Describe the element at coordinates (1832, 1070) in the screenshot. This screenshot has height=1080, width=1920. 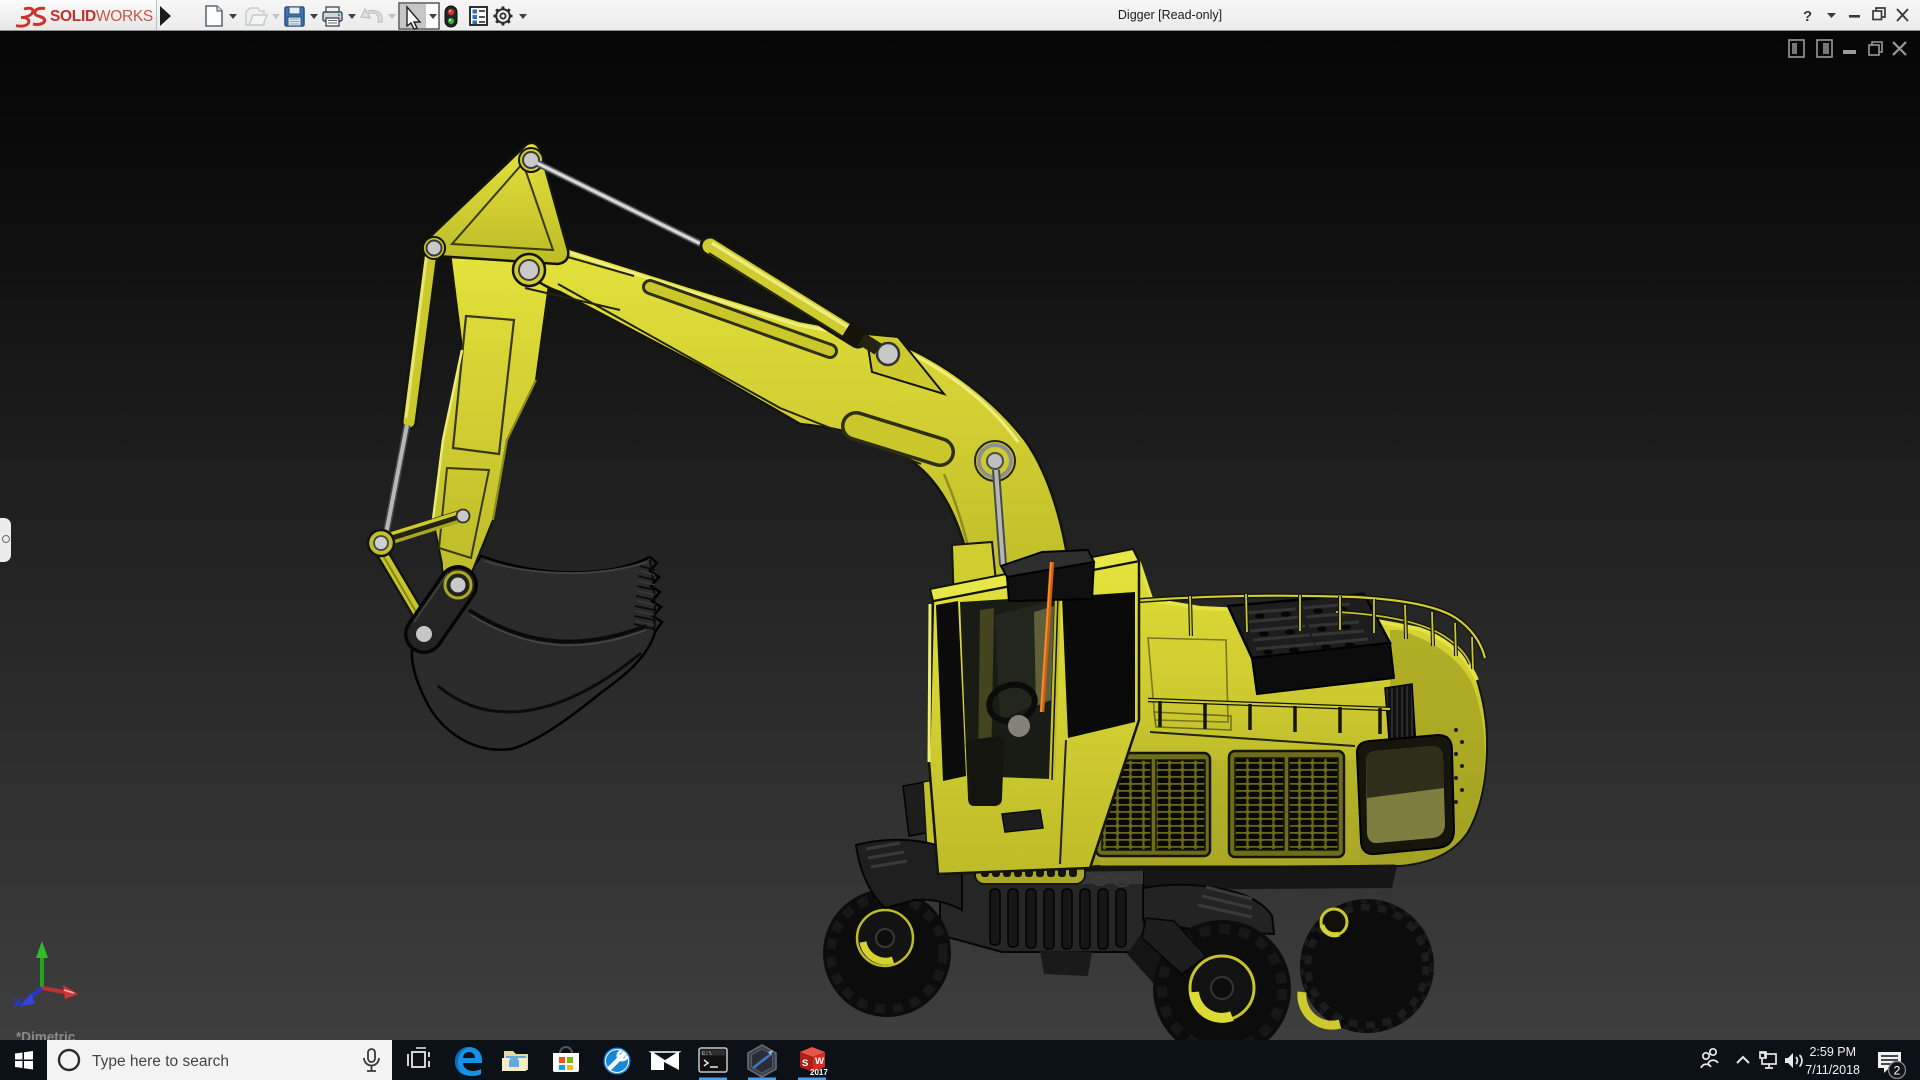
I see `svg-text: 7/11/2018` at that location.